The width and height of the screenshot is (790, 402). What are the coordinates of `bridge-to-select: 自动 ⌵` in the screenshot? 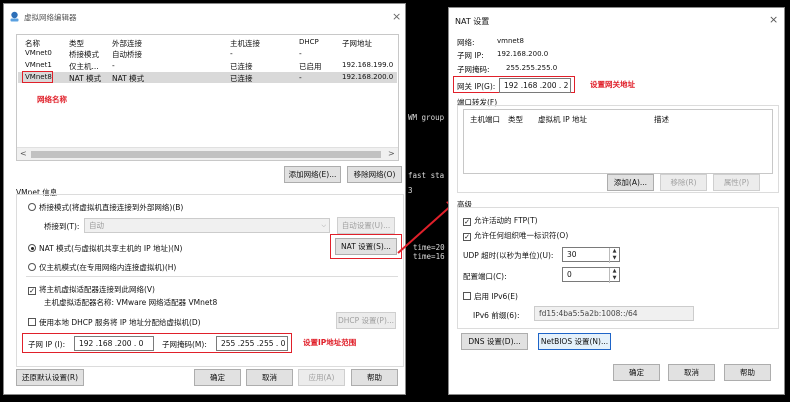 It's located at (207, 225).